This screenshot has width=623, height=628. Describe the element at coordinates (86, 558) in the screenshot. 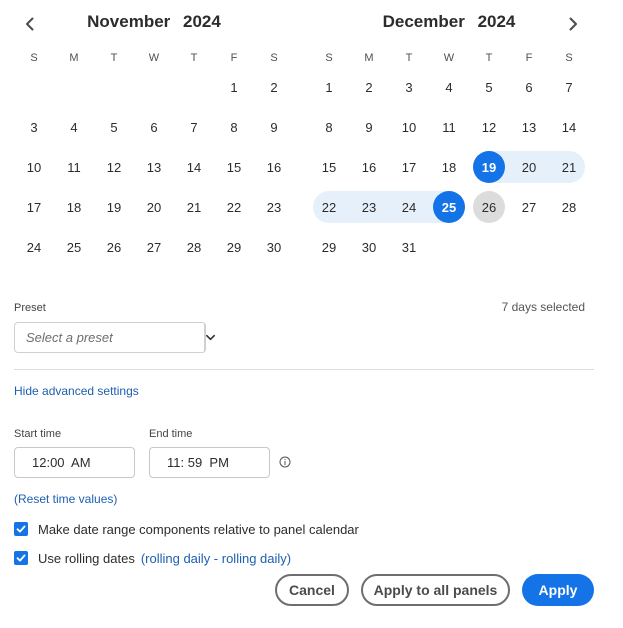

I see `rolling-dates-label: Use rolling dates` at that location.